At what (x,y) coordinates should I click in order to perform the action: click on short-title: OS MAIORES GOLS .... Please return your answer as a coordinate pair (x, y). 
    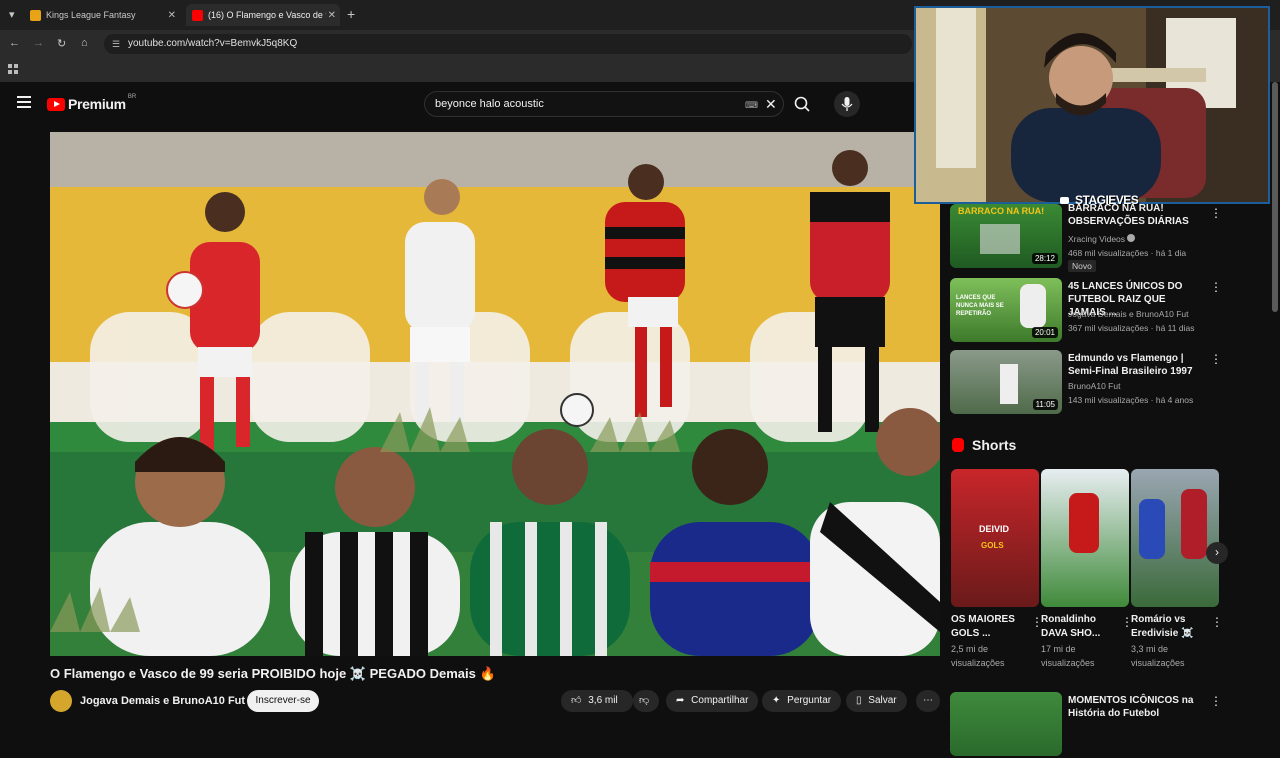
    Looking at the image, I should click on (989, 627).